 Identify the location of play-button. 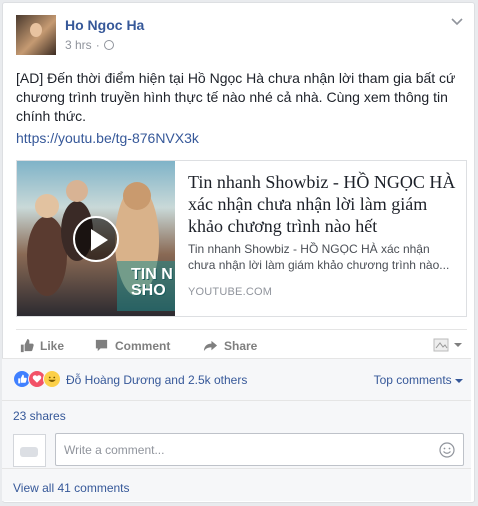
(96, 239).